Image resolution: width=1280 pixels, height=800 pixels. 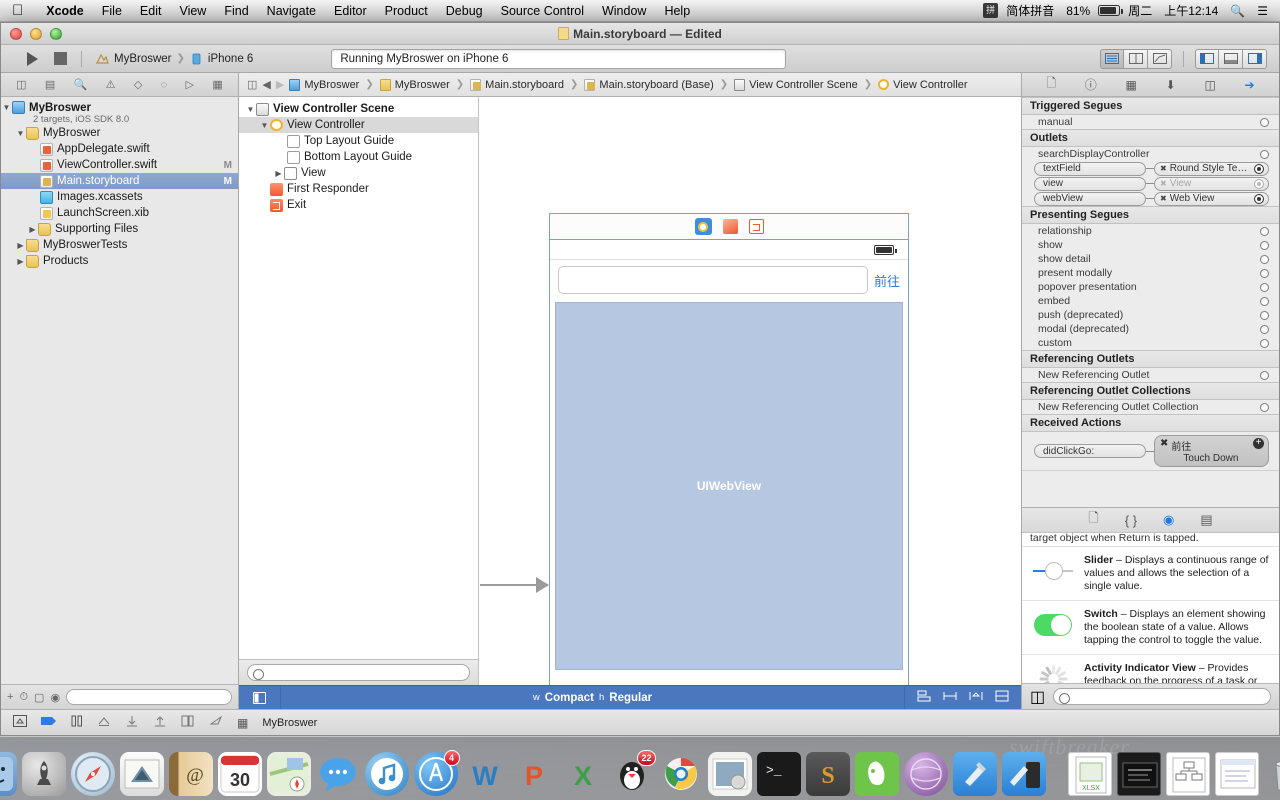 I want to click on ime-label: 简体拼音, so click(x=1030, y=10).